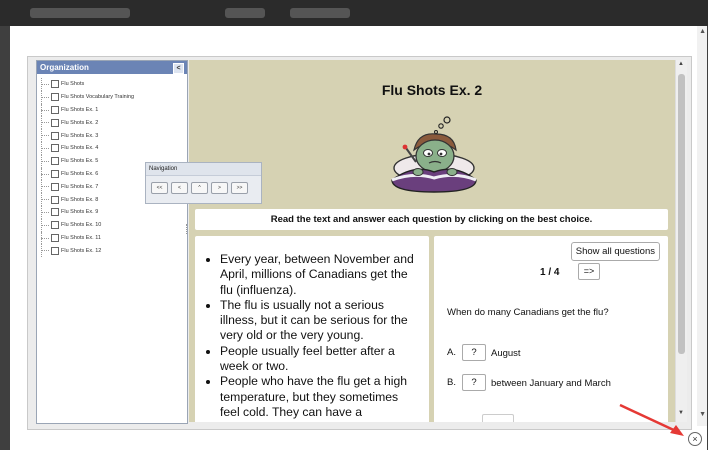 Image resolution: width=708 pixels, height=450 pixels. Describe the element at coordinates (112, 212) in the screenshot. I see `tree-item: Flu Shots Ex. 9` at that location.